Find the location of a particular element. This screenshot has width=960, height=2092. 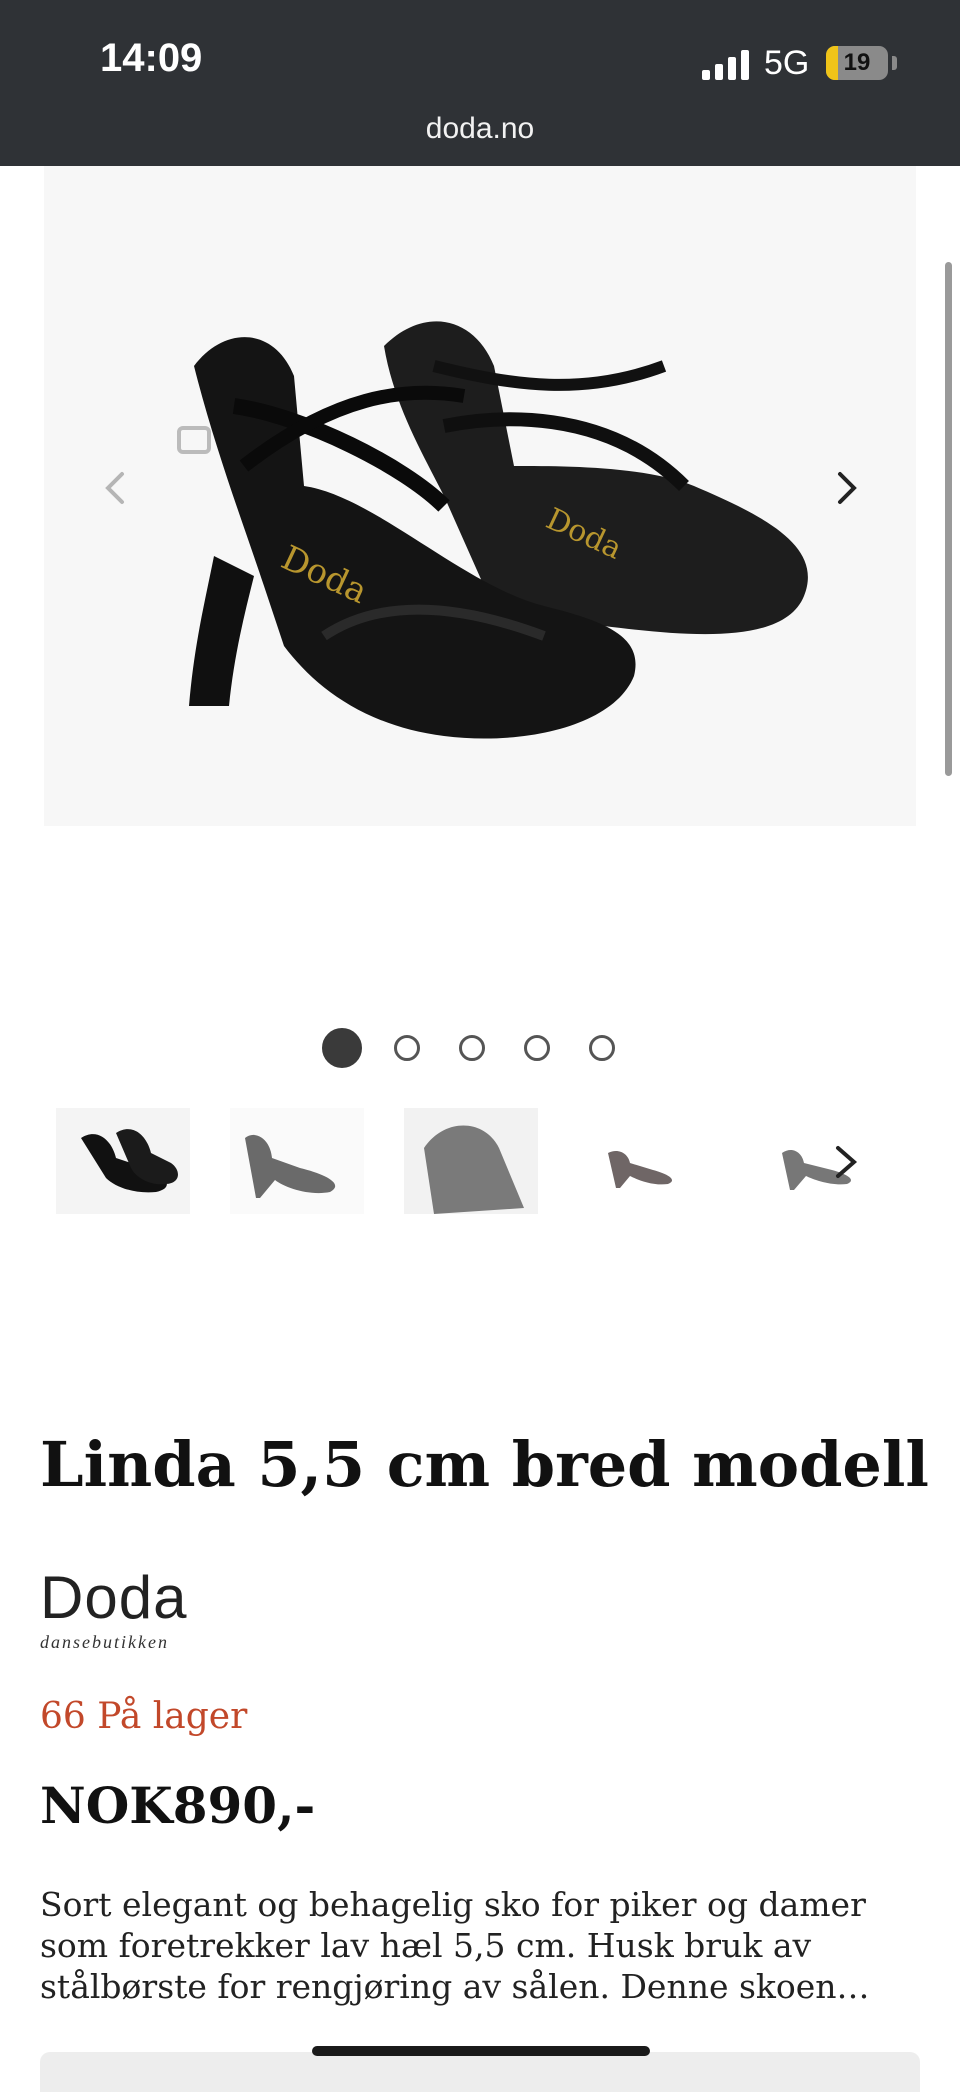

brand-name: Doda is located at coordinates (114, 1597).